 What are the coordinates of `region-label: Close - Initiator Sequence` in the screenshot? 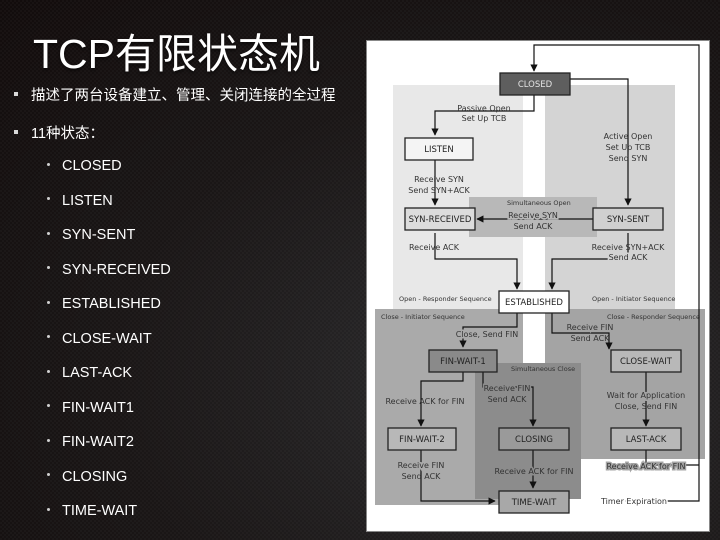 It's located at (423, 317).